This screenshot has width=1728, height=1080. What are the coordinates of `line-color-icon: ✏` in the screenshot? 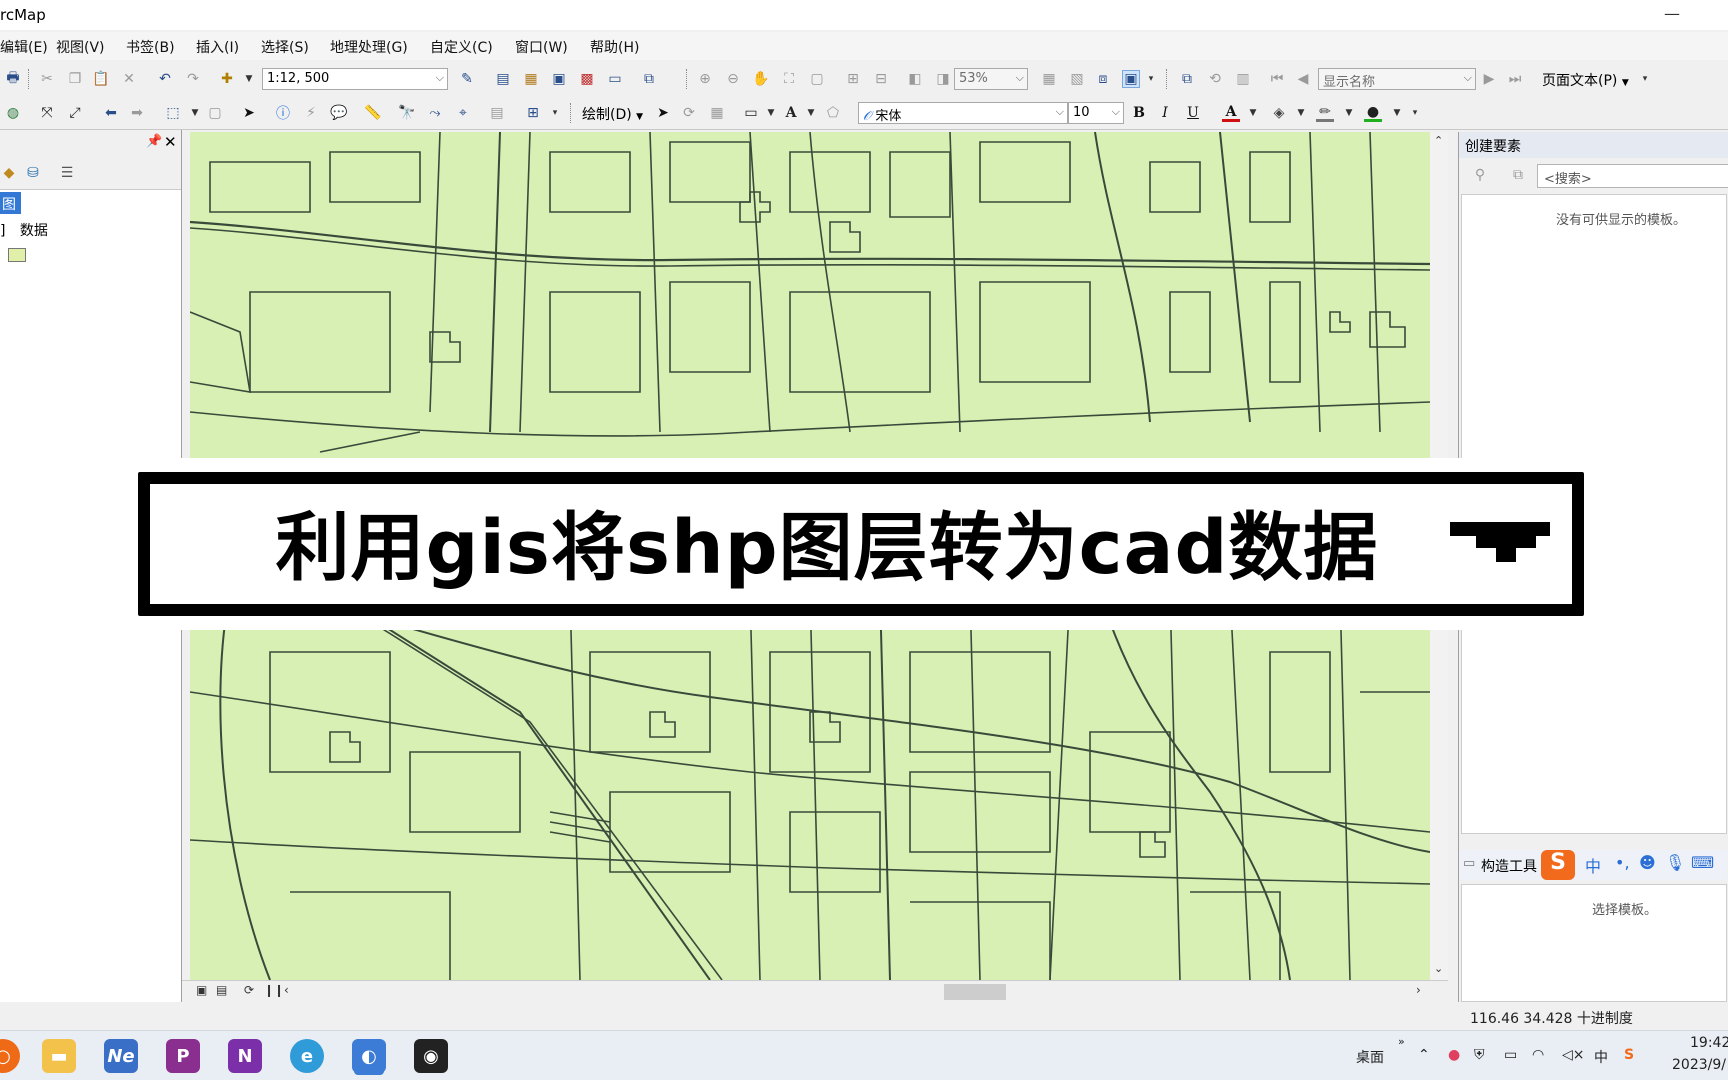 It's located at (1325, 113).